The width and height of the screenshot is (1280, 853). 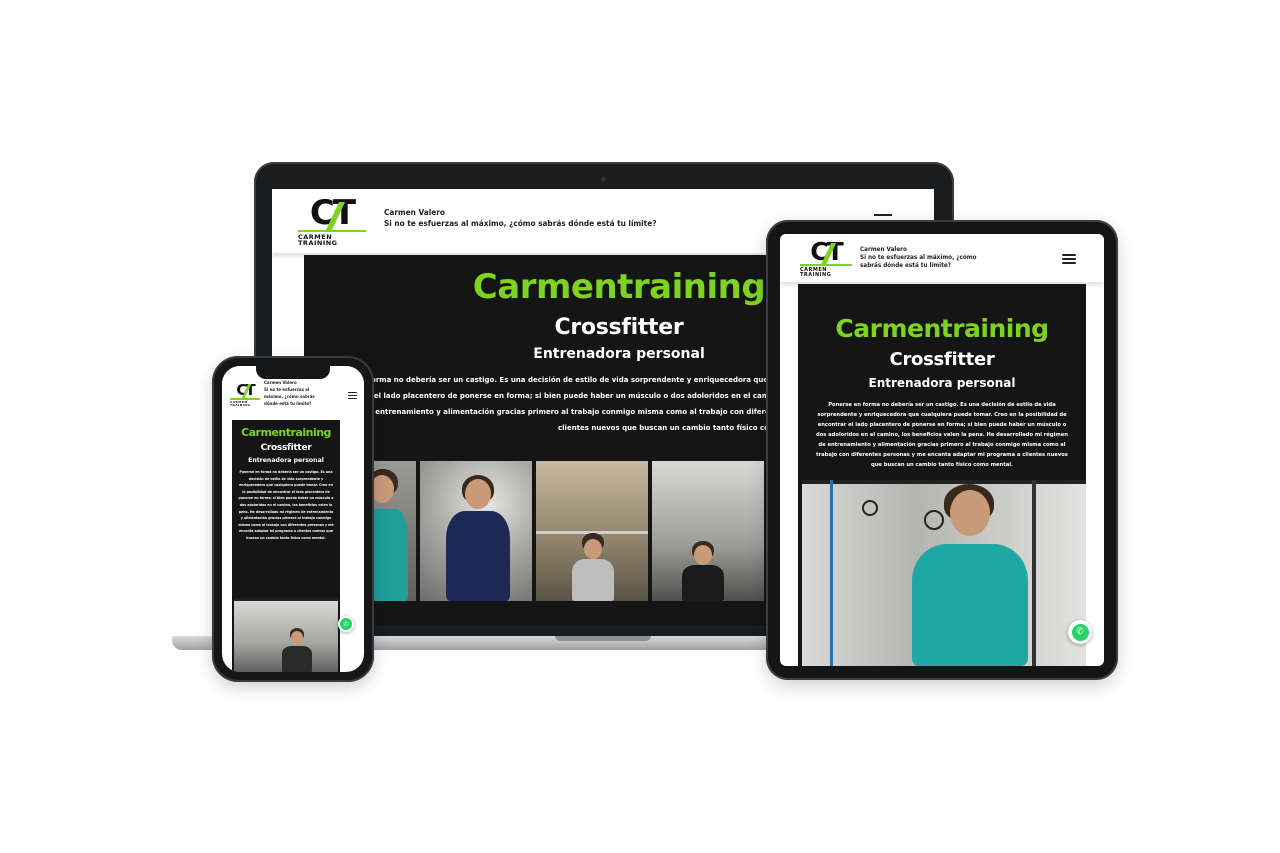 I want to click on laptop-hinge-notch, so click(x=603, y=638).